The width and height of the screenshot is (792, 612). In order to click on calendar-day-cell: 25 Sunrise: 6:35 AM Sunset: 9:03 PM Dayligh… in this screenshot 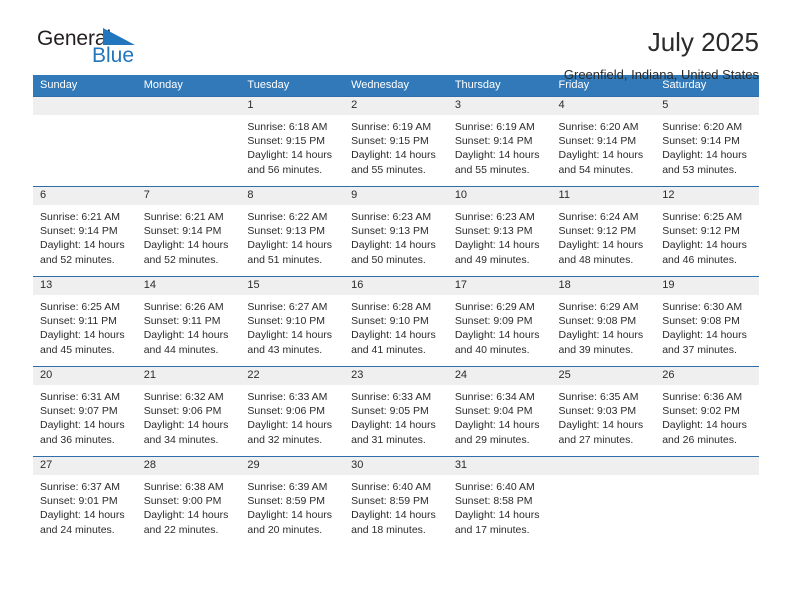, I will do `click(603, 411)`.